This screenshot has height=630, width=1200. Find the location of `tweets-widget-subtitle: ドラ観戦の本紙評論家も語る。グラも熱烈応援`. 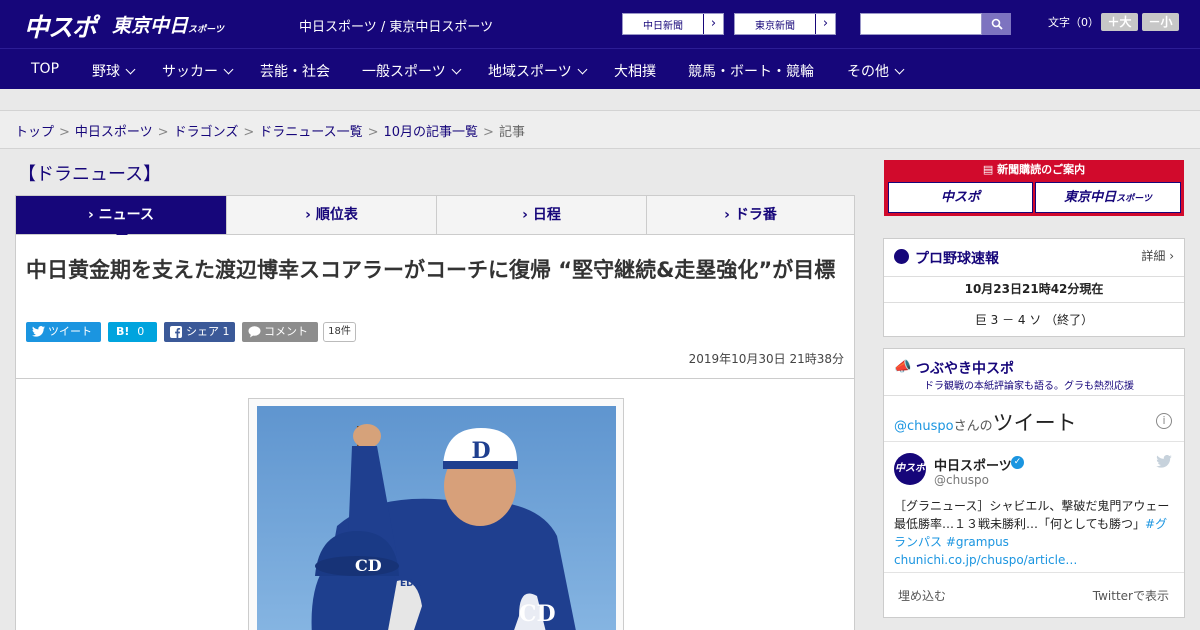

tweets-widget-subtitle: ドラ観戦の本紙評論家も語る。グラも熱烈応援 is located at coordinates (1029, 386).